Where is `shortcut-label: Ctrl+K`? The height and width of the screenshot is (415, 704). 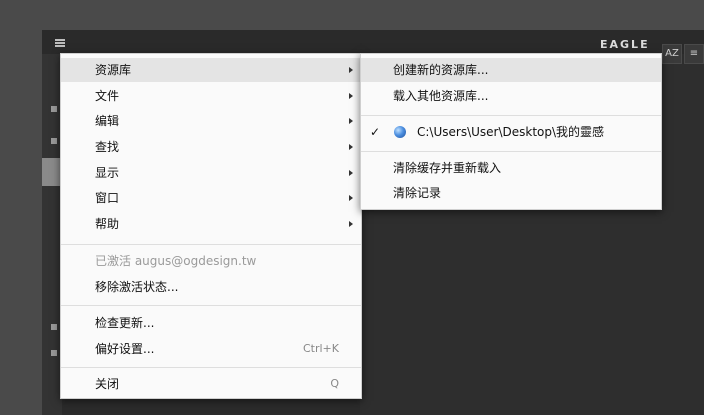 shortcut-label: Ctrl+K is located at coordinates (320, 348).